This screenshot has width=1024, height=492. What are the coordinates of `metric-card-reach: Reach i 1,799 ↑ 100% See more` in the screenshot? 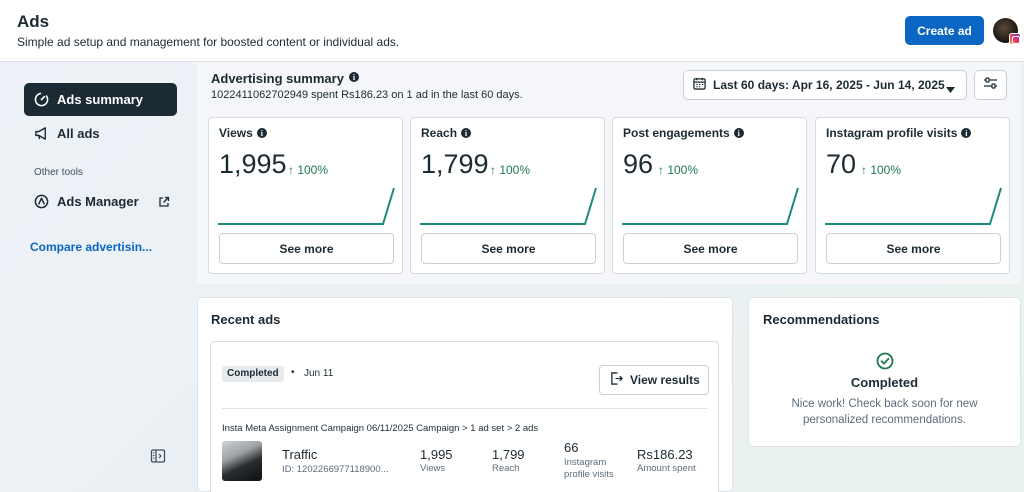 It's located at (507, 195).